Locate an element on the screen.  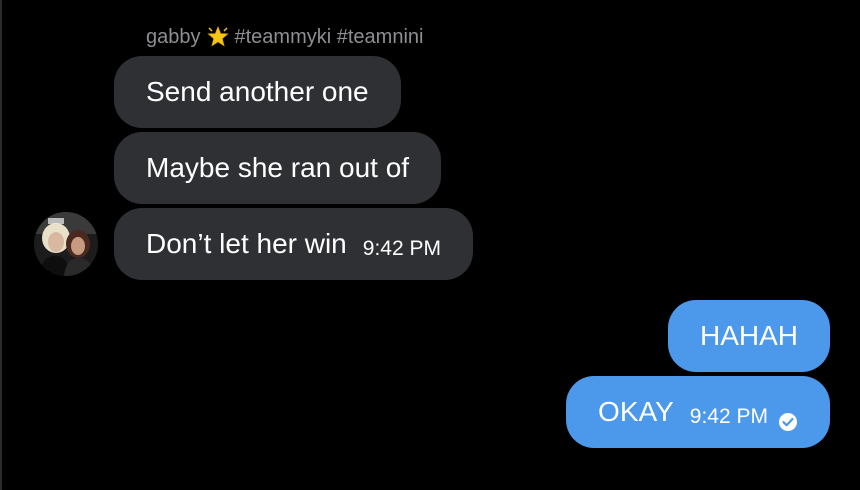
read-check-icon is located at coordinates (788, 419).